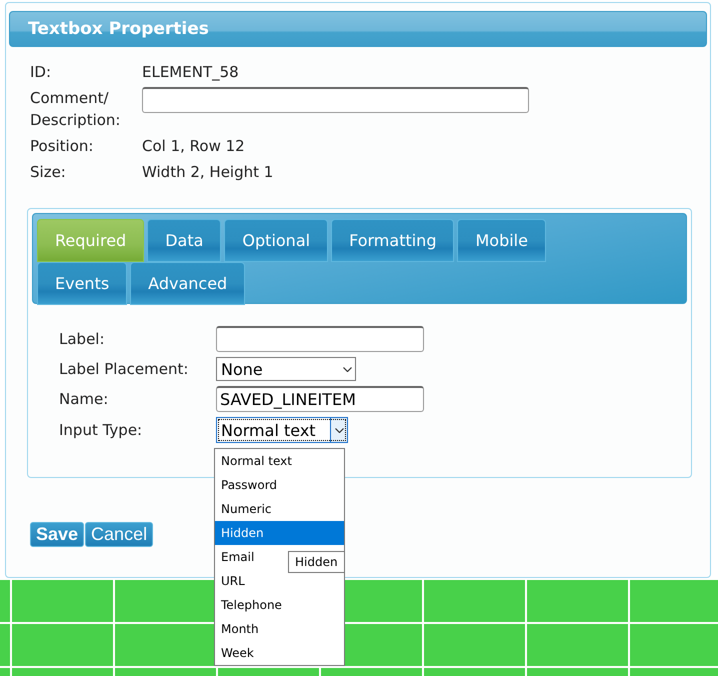 The height and width of the screenshot is (676, 718). I want to click on save-button: Save, so click(57, 534).